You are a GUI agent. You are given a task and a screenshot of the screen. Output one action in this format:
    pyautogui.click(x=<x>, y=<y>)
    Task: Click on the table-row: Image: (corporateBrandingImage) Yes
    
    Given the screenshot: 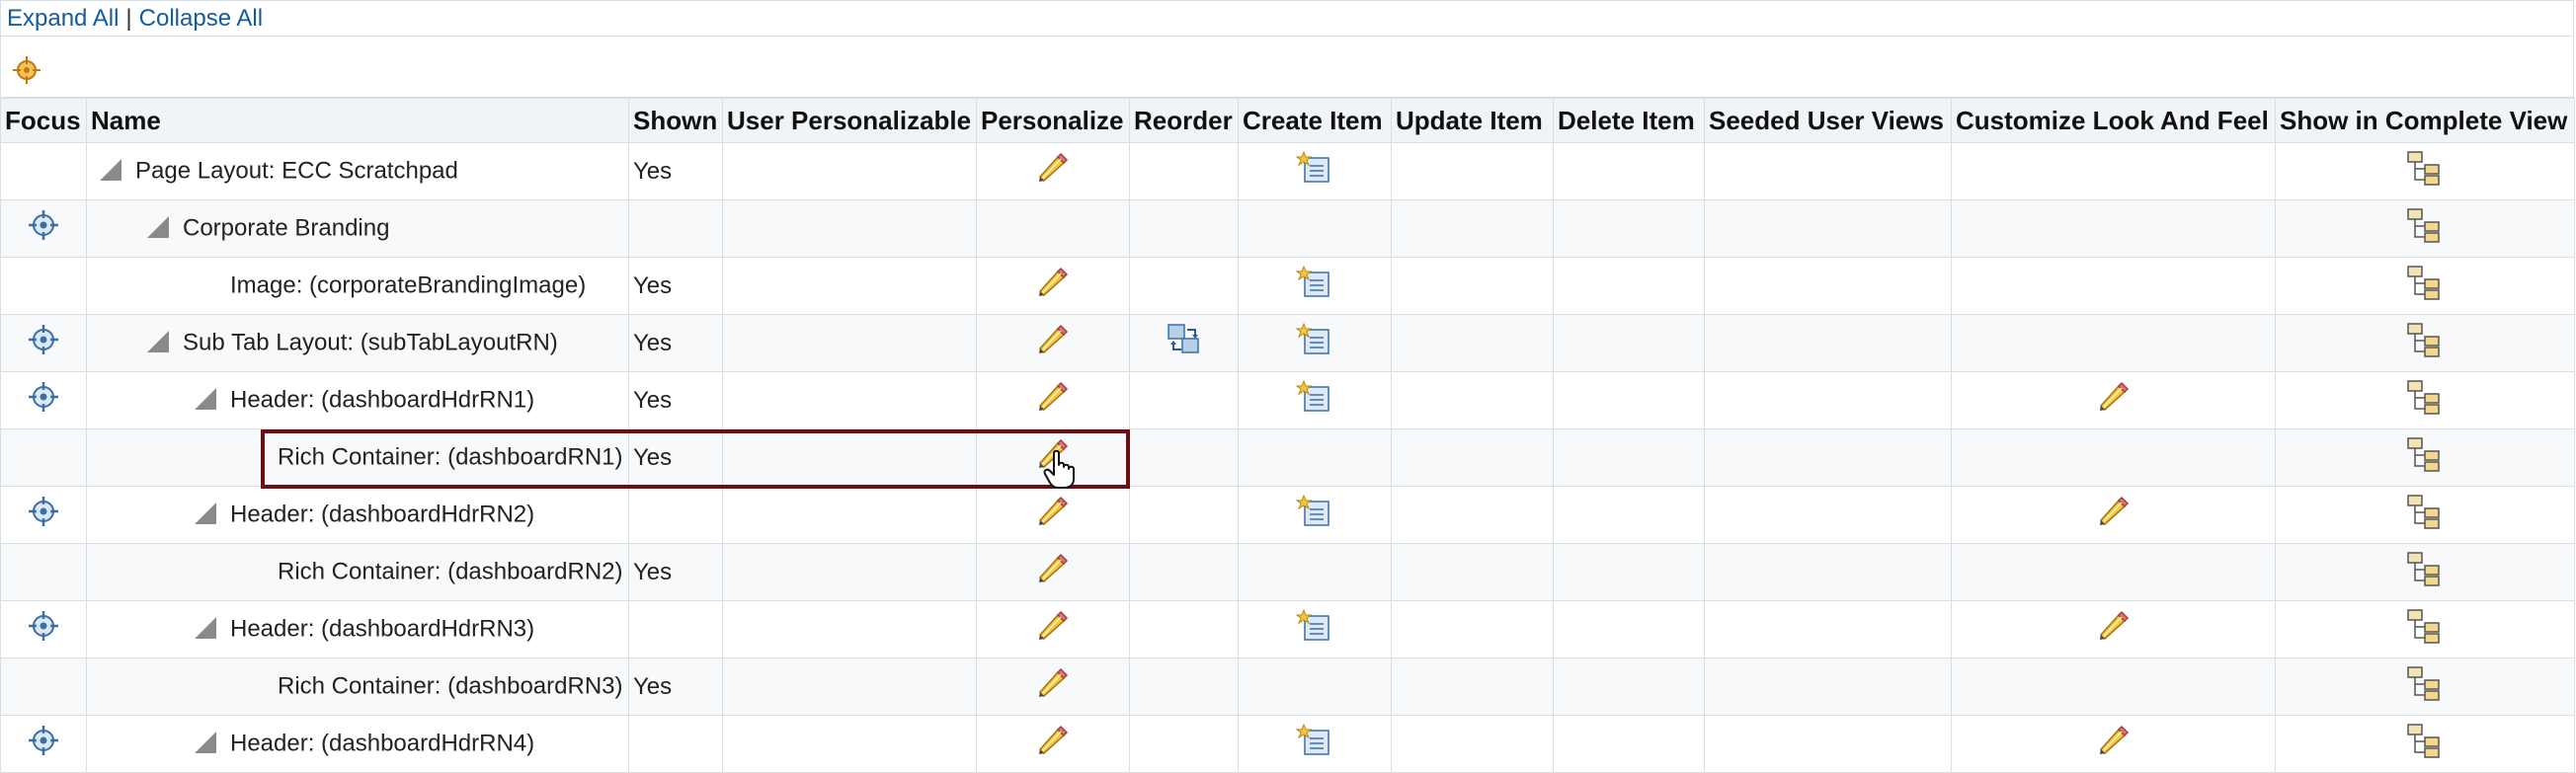 What is the action you would take?
    pyautogui.click(x=1287, y=286)
    